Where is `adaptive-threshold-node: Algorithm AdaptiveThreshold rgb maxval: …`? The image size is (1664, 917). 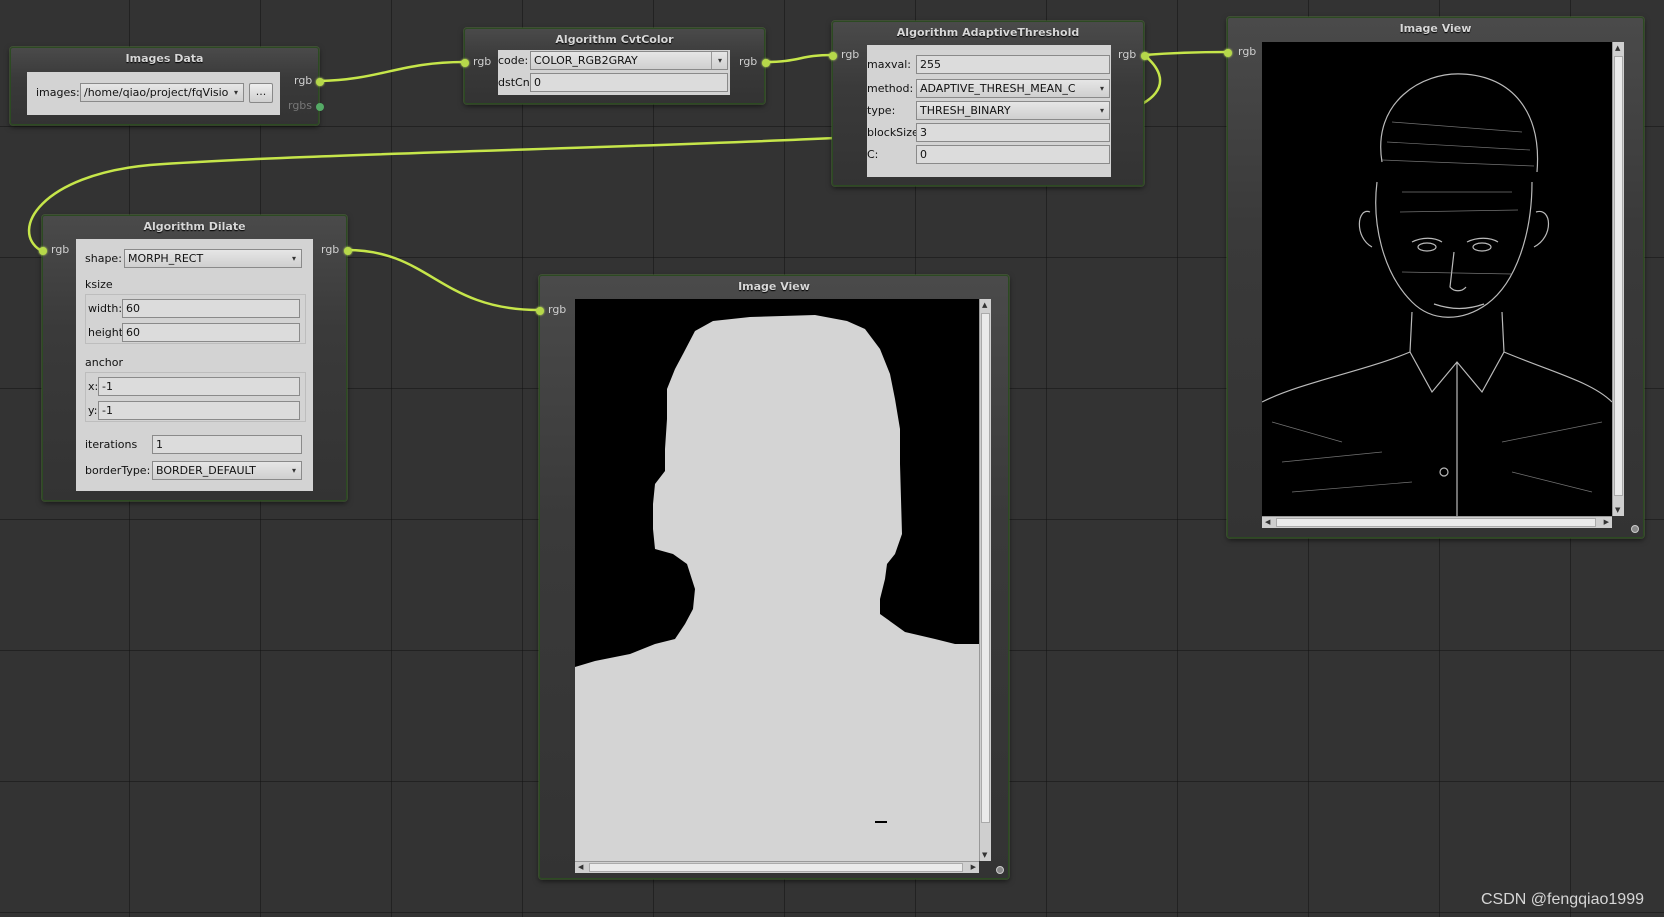
adaptive-threshold-node: Algorithm AdaptiveThreshold rgb maxval: … is located at coordinates (989, 103).